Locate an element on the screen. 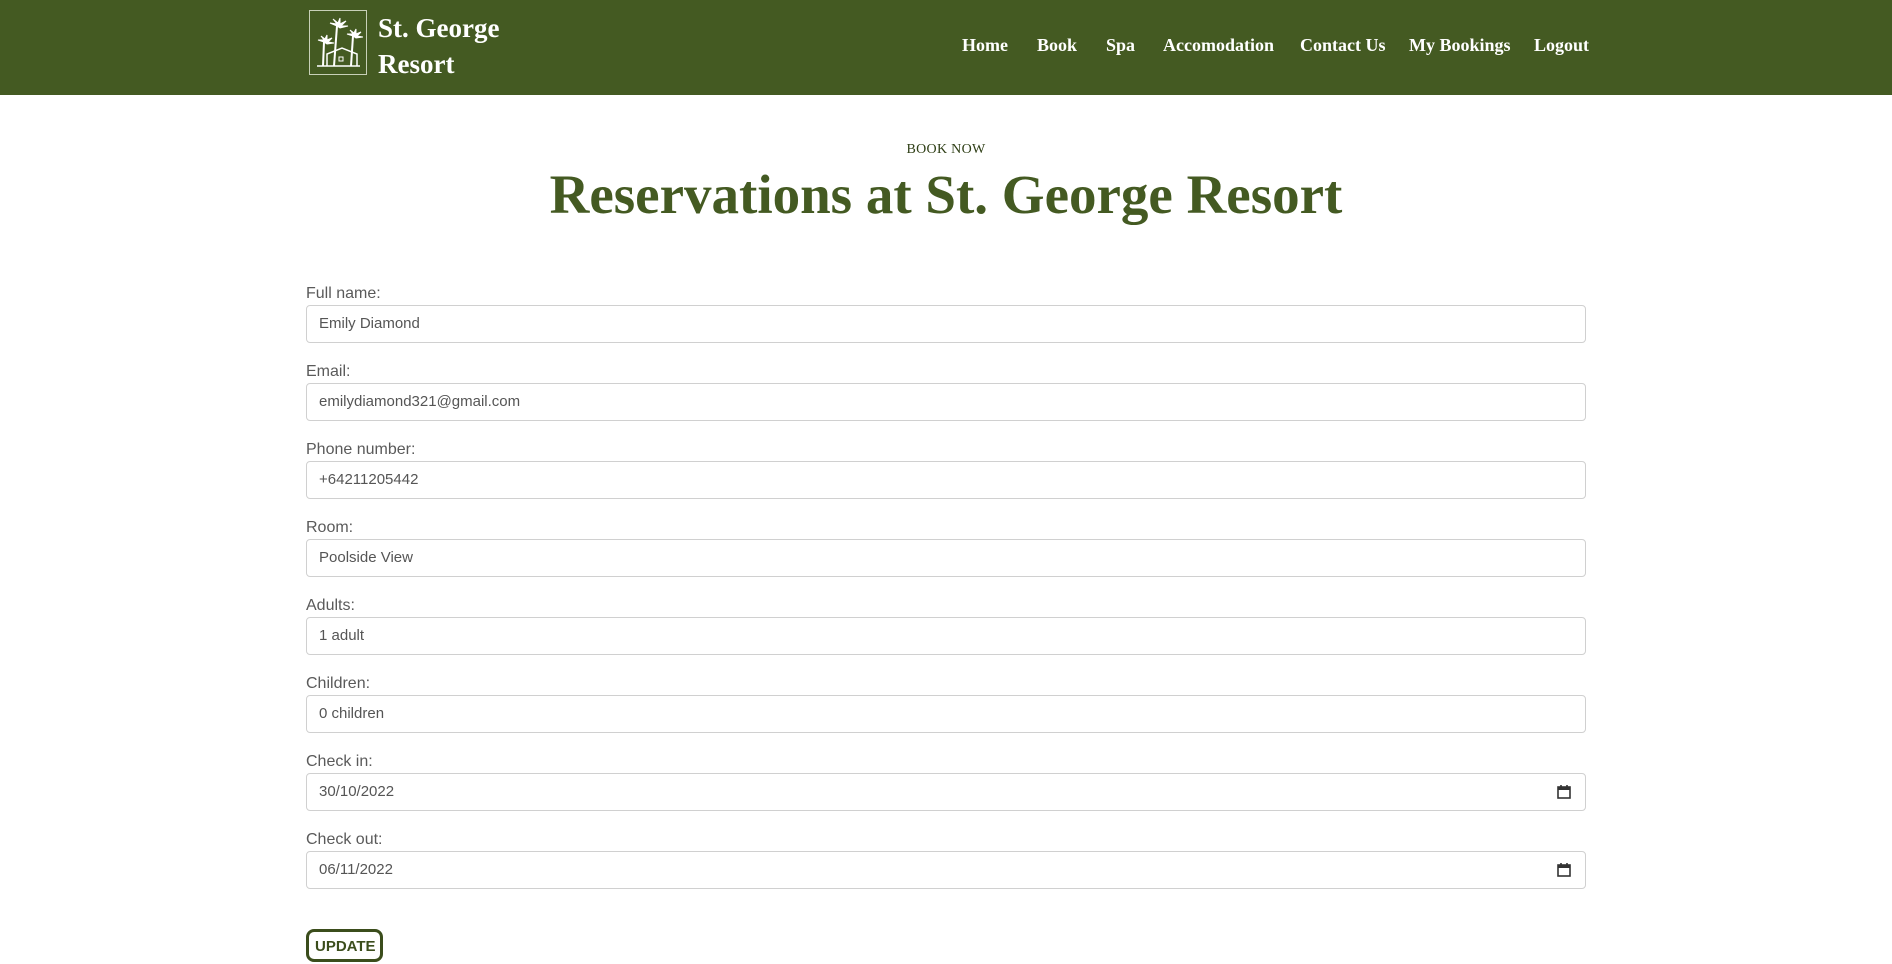  nav-home: Home is located at coordinates (985, 45).